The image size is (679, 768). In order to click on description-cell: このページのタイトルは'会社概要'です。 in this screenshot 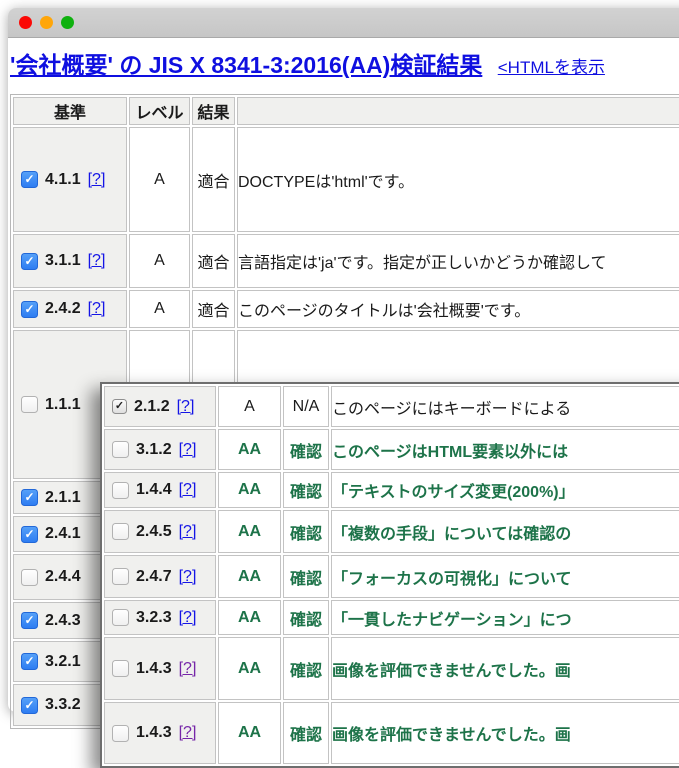, I will do `click(458, 309)`.